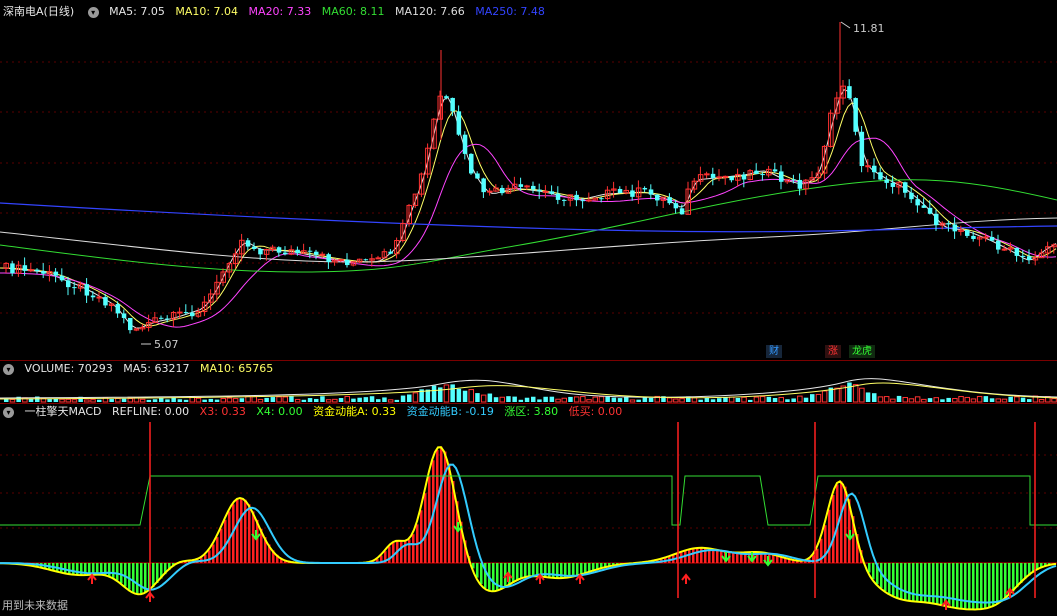  What do you see at coordinates (850, 537) in the screenshot?
I see `down-arrow-icon` at bounding box center [850, 537].